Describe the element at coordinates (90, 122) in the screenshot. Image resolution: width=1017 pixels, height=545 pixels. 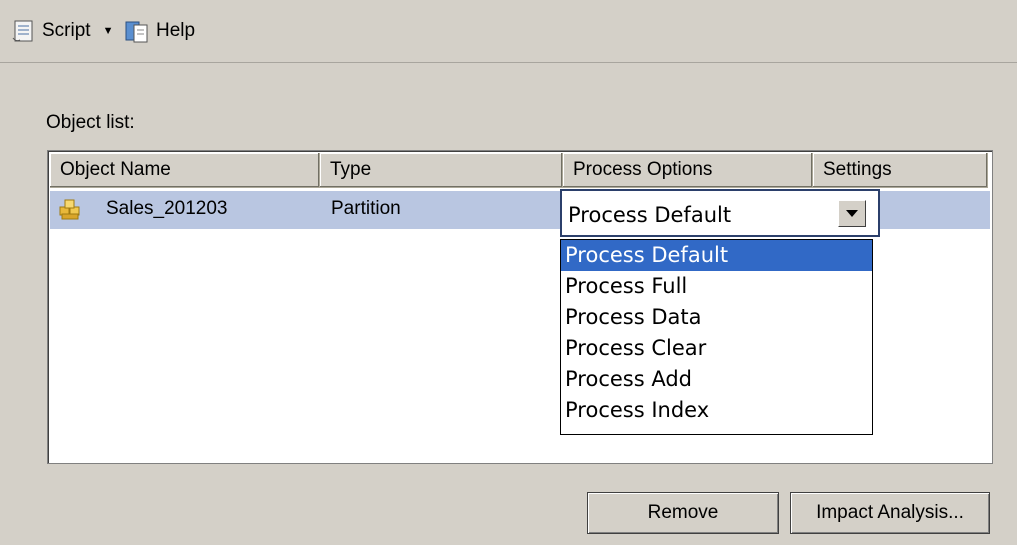
I see `object-list-label: Object list:` at that location.